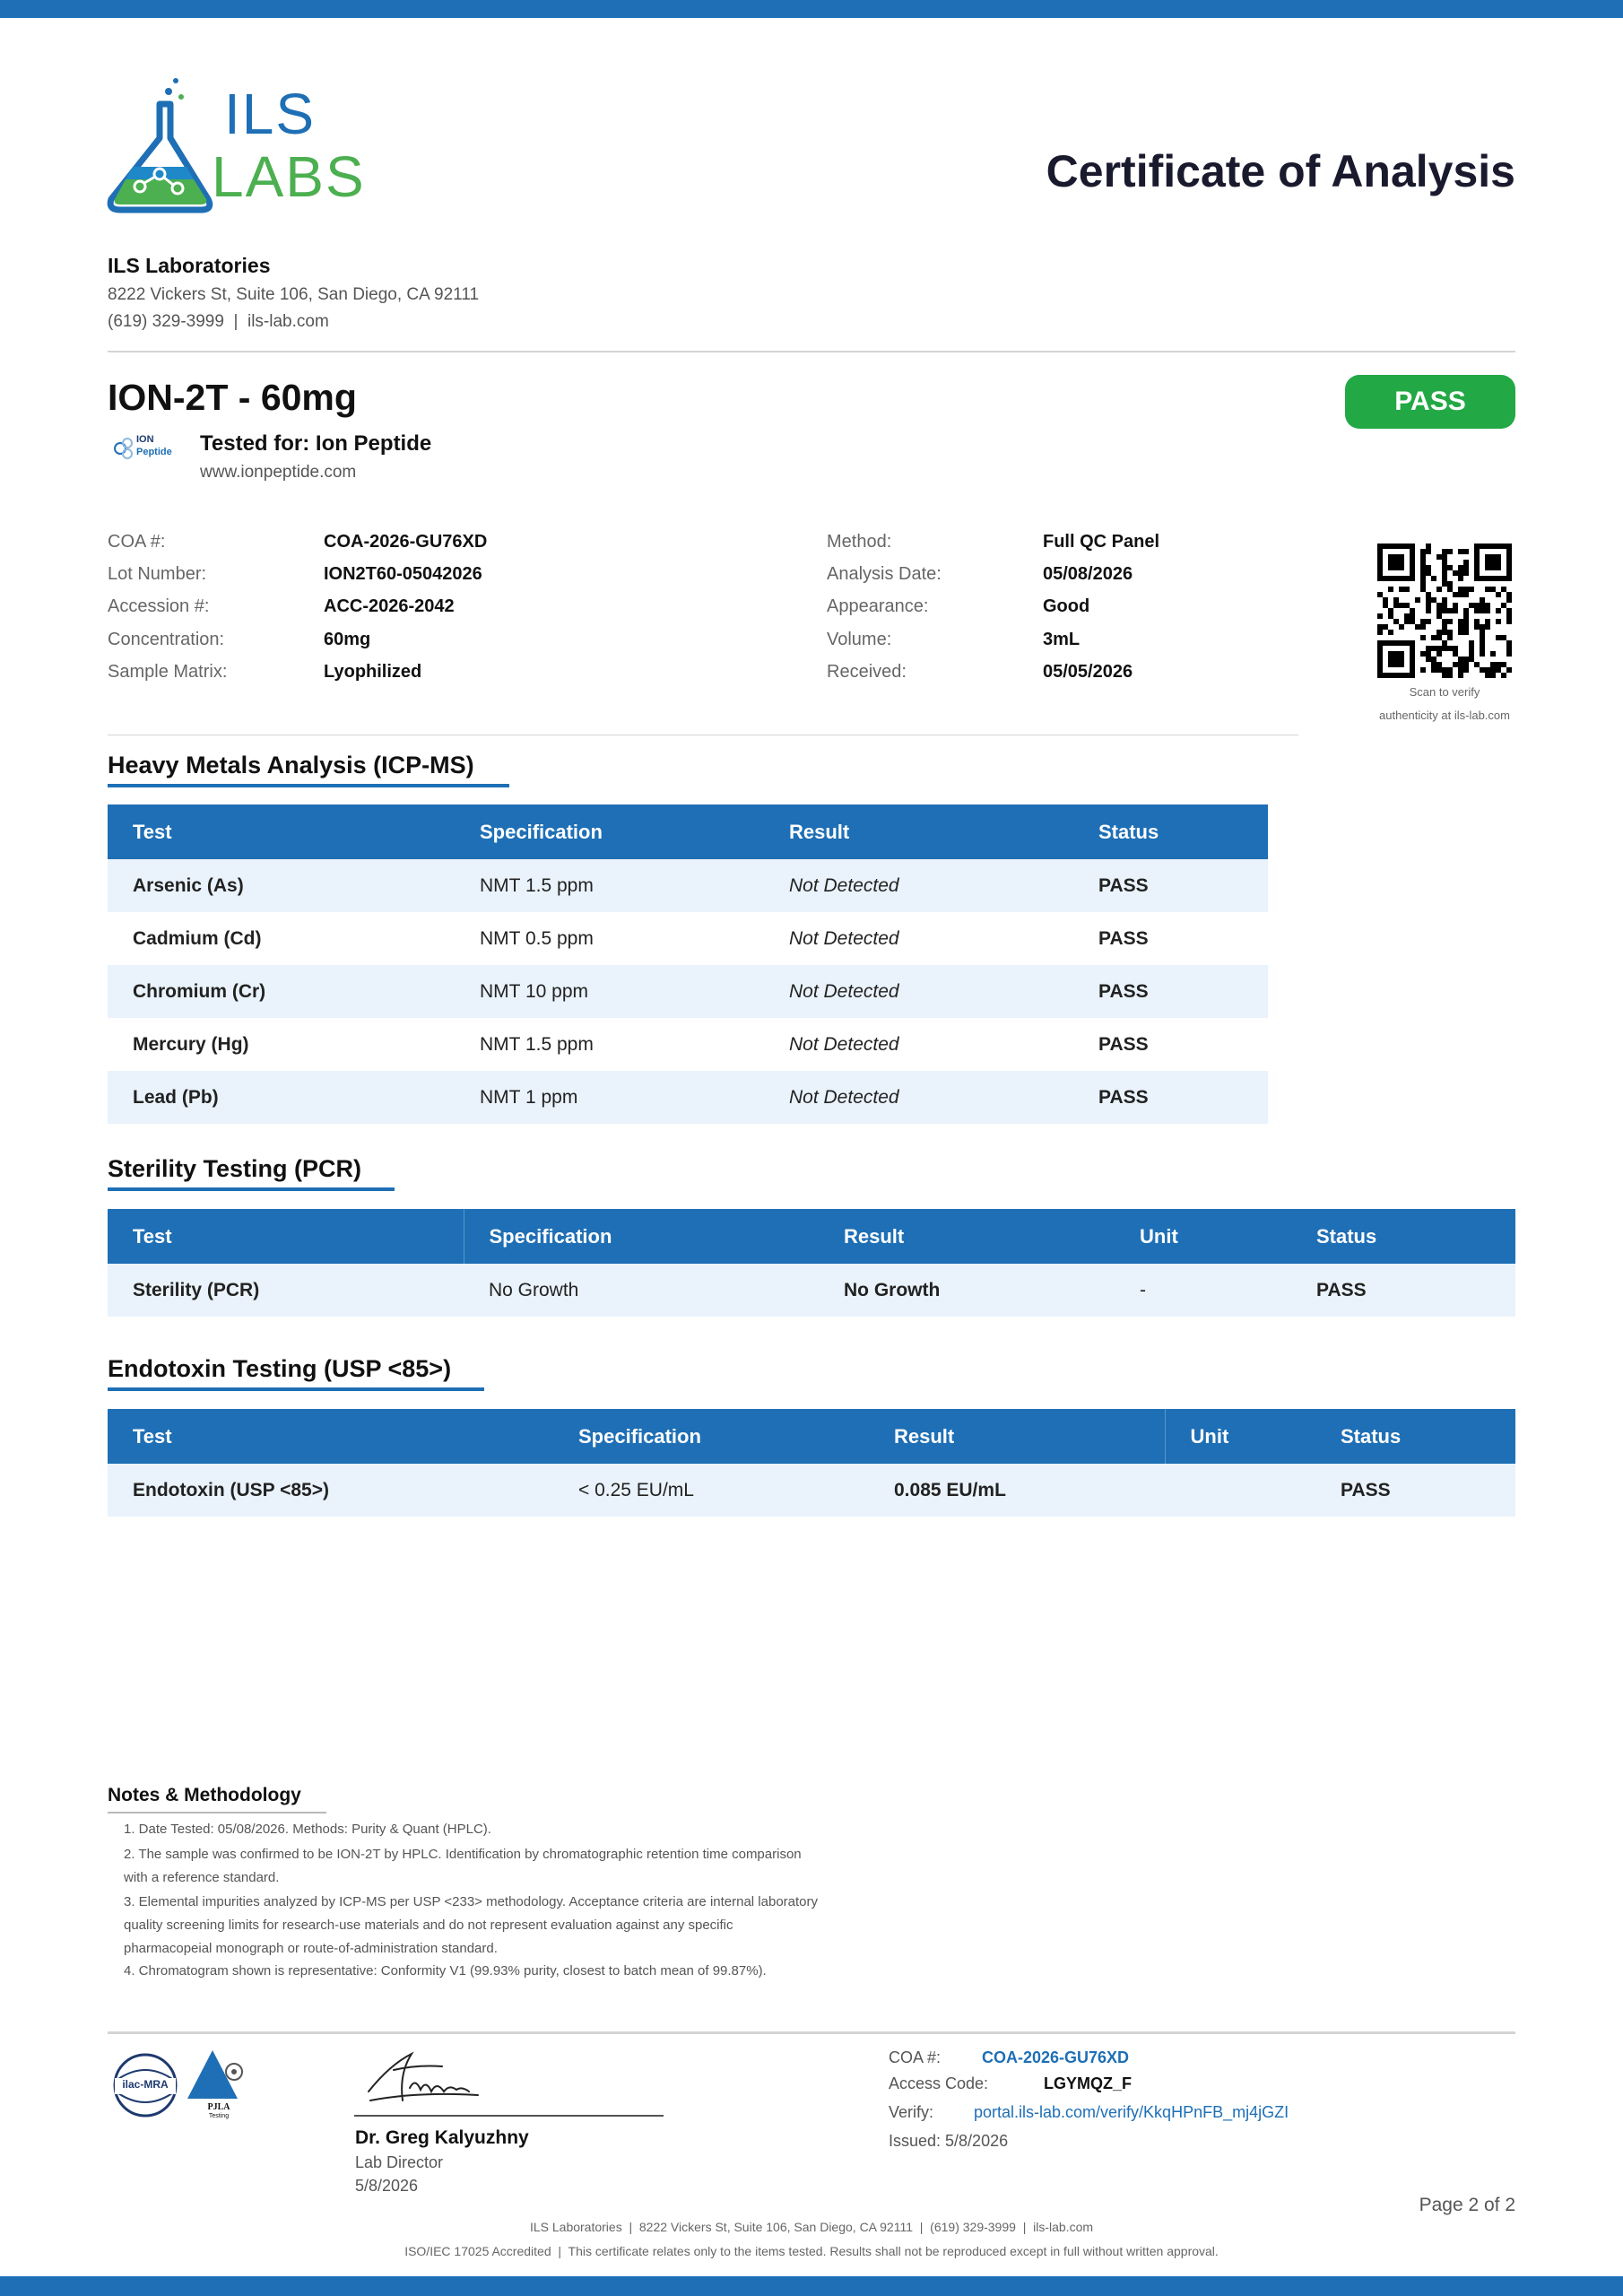 The width and height of the screenshot is (1623, 2296). I want to click on qr-code, so click(1444, 611).